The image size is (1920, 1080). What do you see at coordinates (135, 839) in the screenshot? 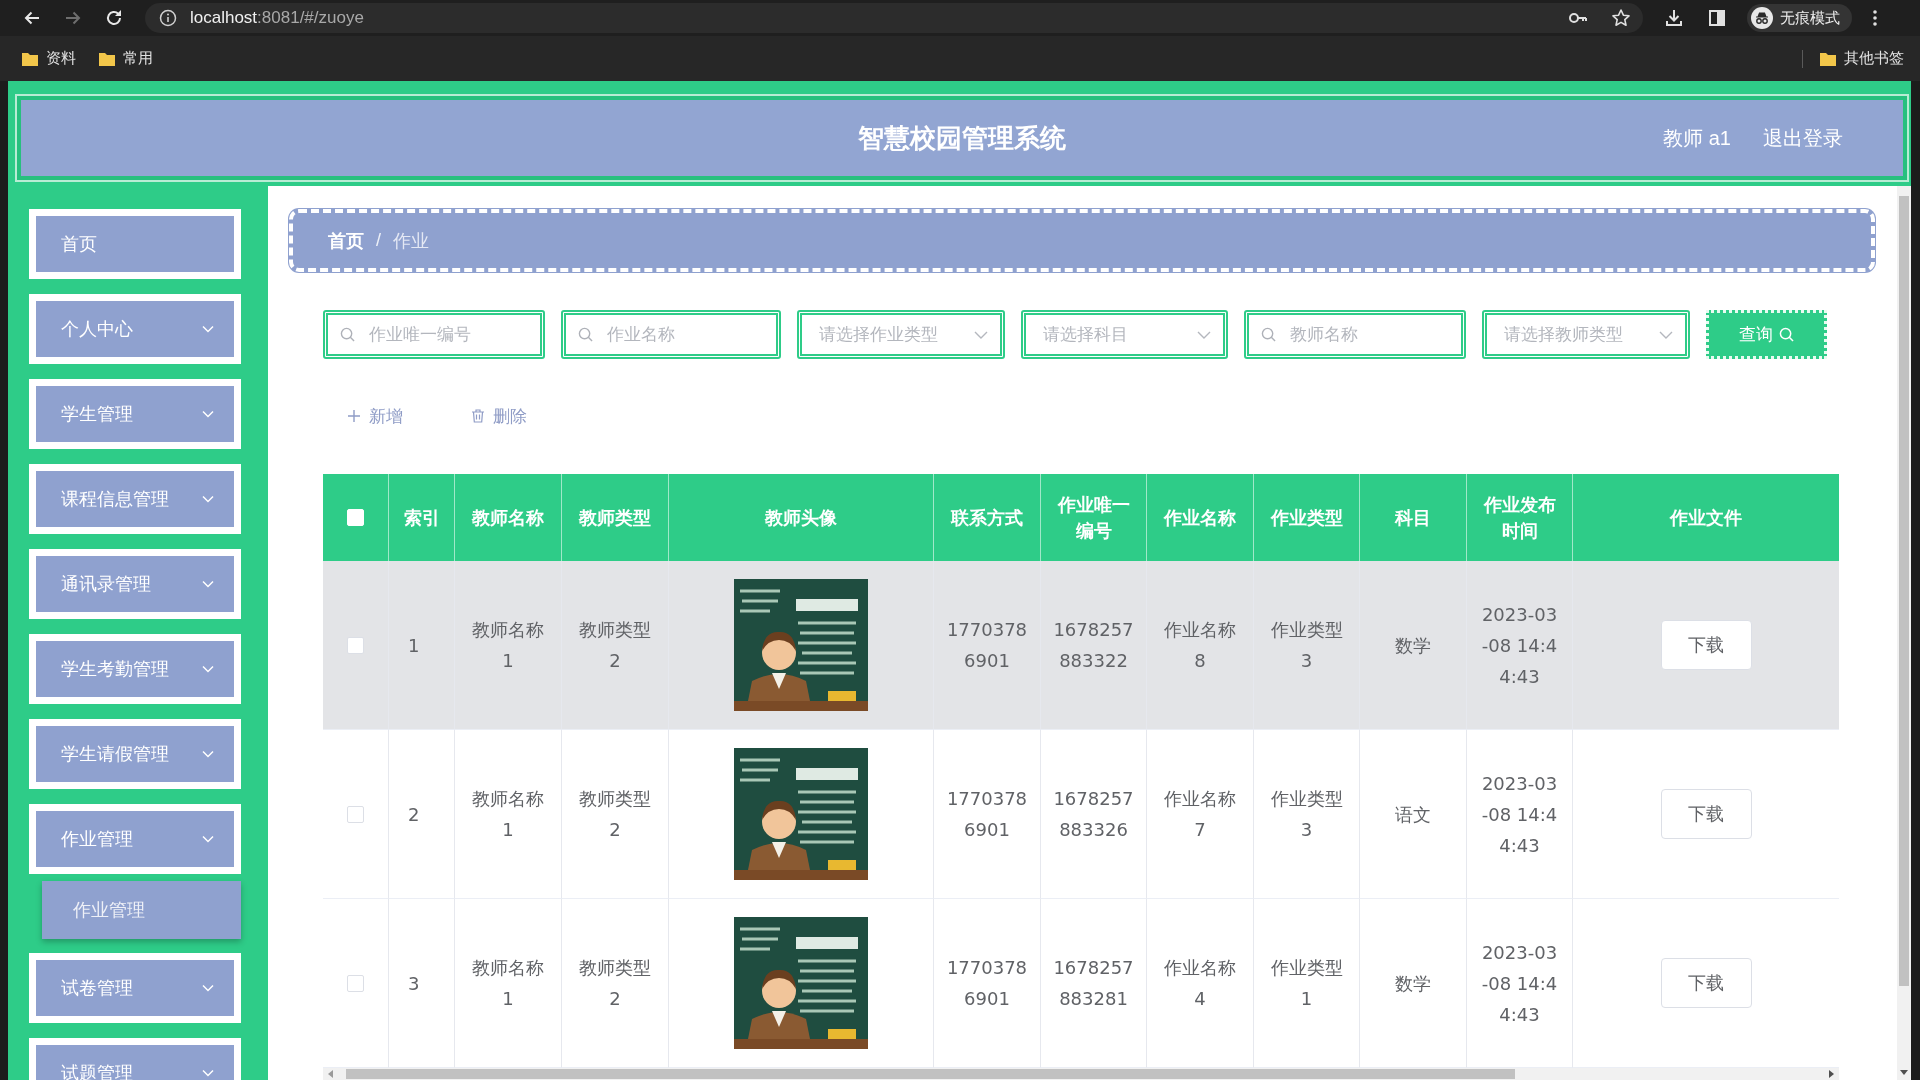
I see `sidebar-menu-item: 作业管理` at bounding box center [135, 839].